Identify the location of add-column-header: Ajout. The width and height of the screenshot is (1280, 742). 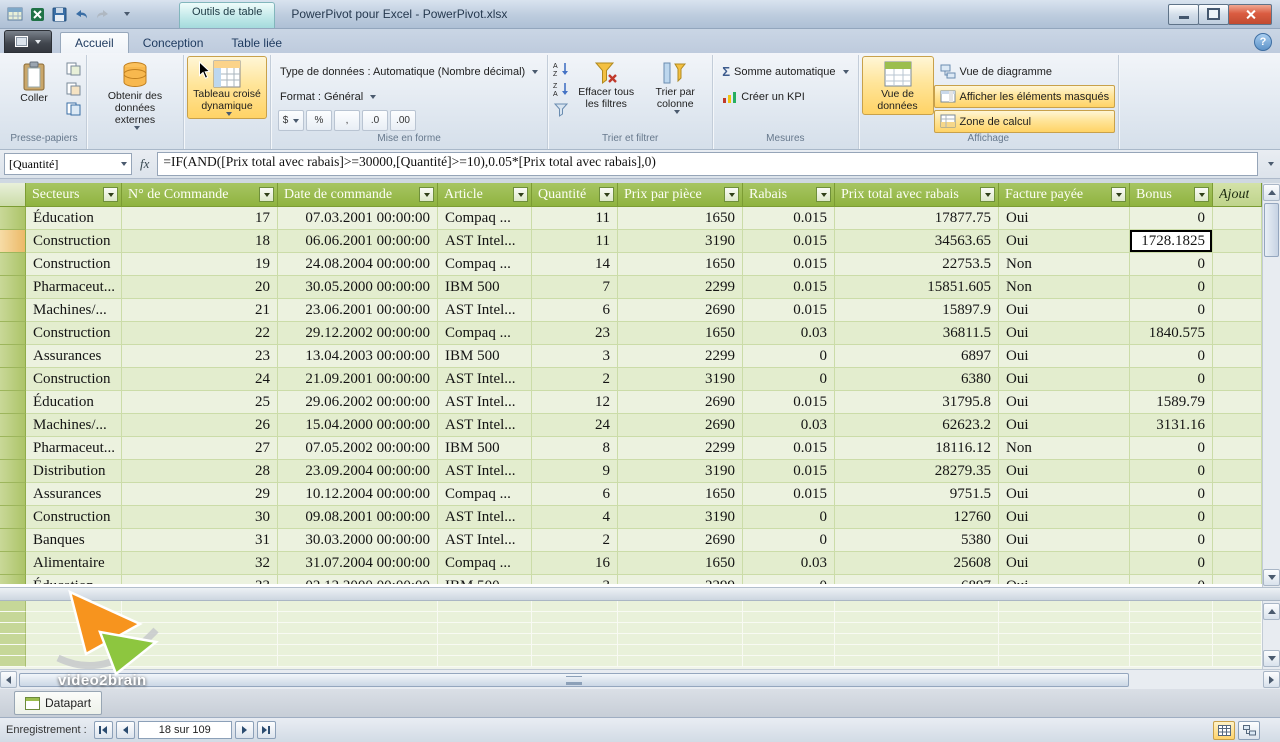
(1237, 194).